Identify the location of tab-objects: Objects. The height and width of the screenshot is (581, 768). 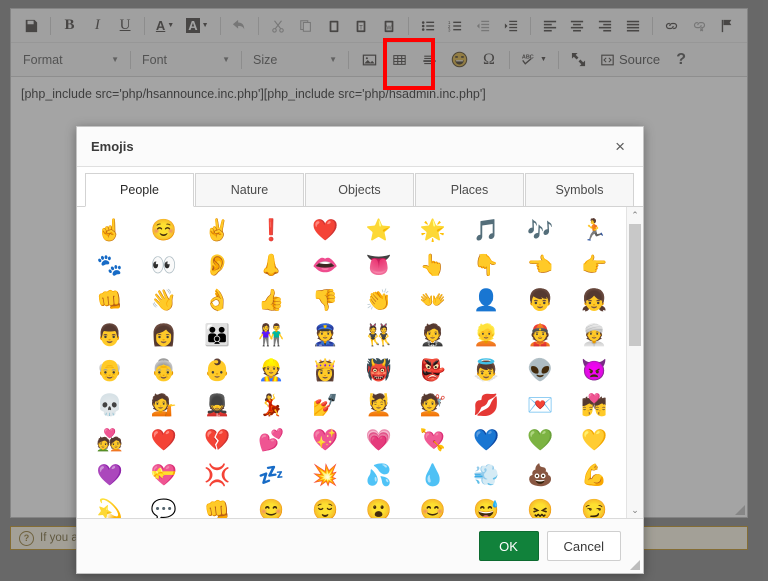
(359, 189).